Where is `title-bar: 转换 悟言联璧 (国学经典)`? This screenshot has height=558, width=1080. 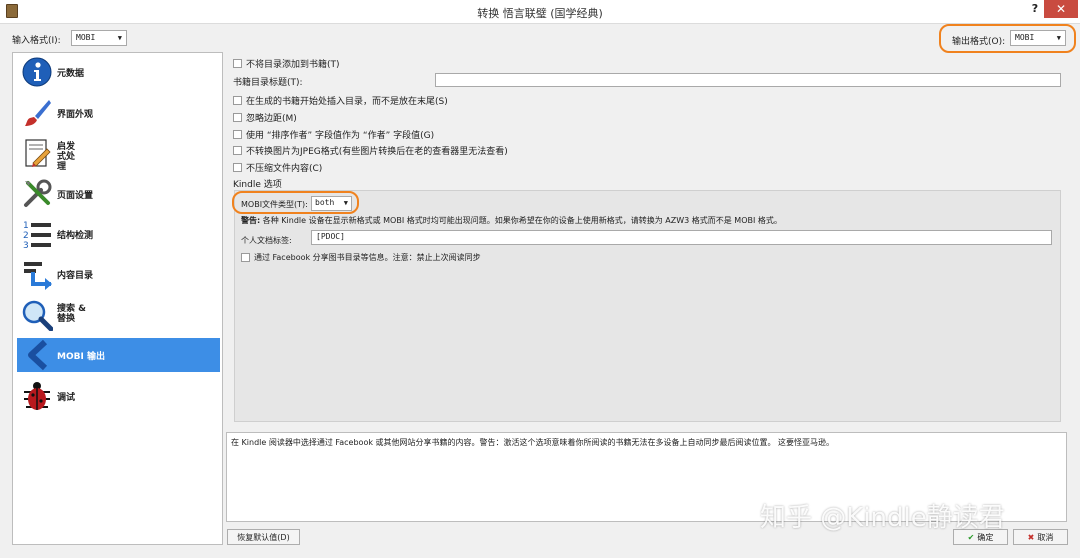 title-bar: 转换 悟言联璧 (国学经典) is located at coordinates (540, 12).